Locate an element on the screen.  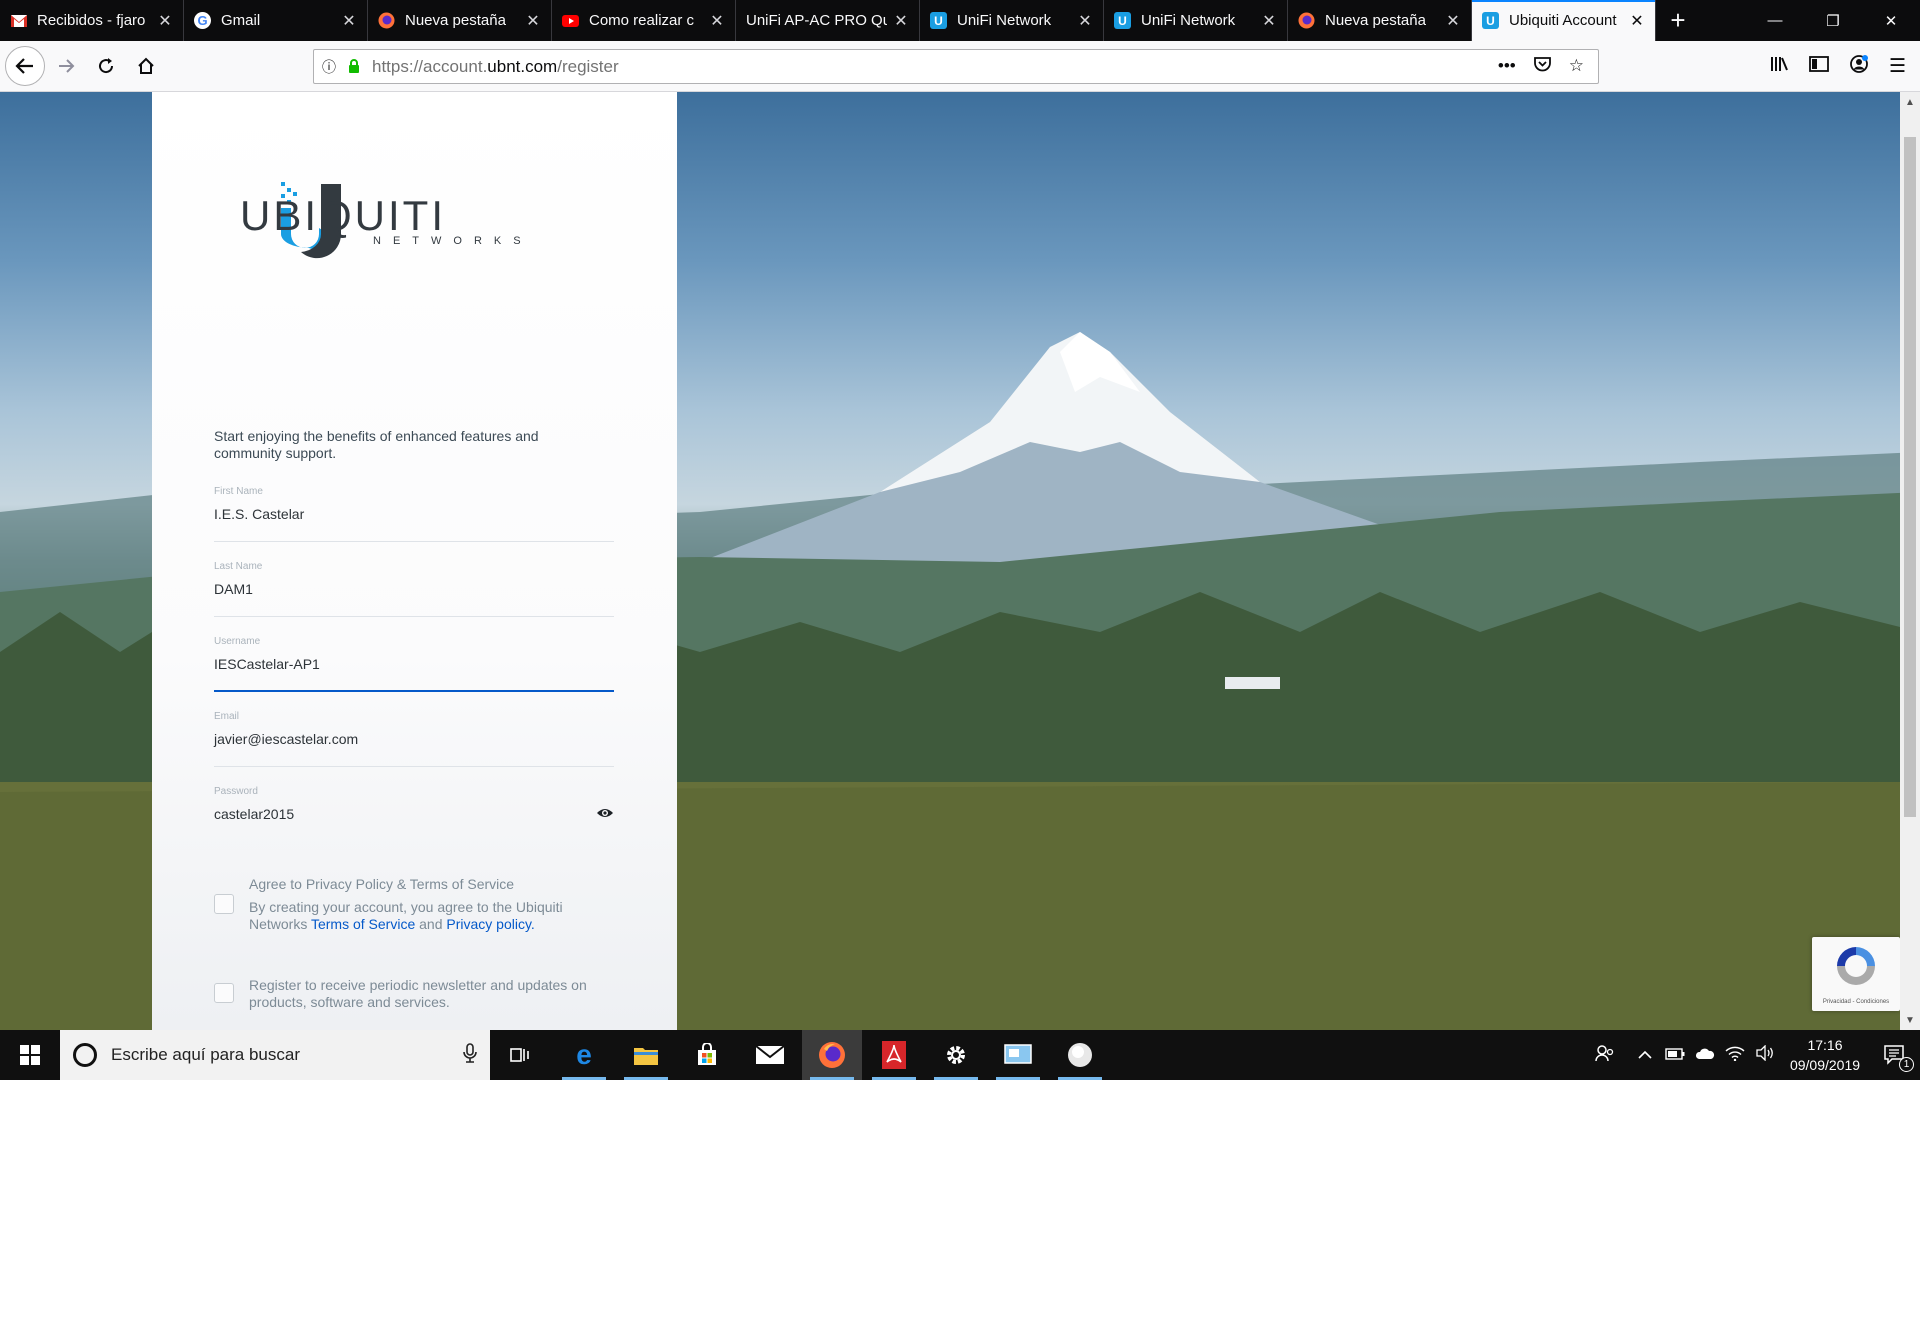
recaptcha-badge: Privacidad - Condiciones is located at coordinates (1856, 974).